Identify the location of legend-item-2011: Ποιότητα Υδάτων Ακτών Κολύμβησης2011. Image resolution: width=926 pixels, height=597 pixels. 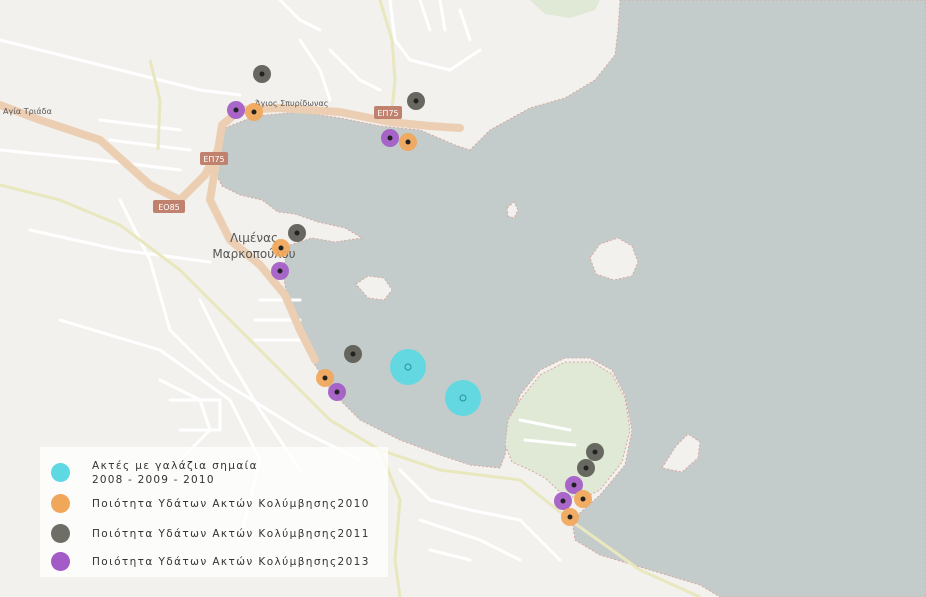
(214, 534).